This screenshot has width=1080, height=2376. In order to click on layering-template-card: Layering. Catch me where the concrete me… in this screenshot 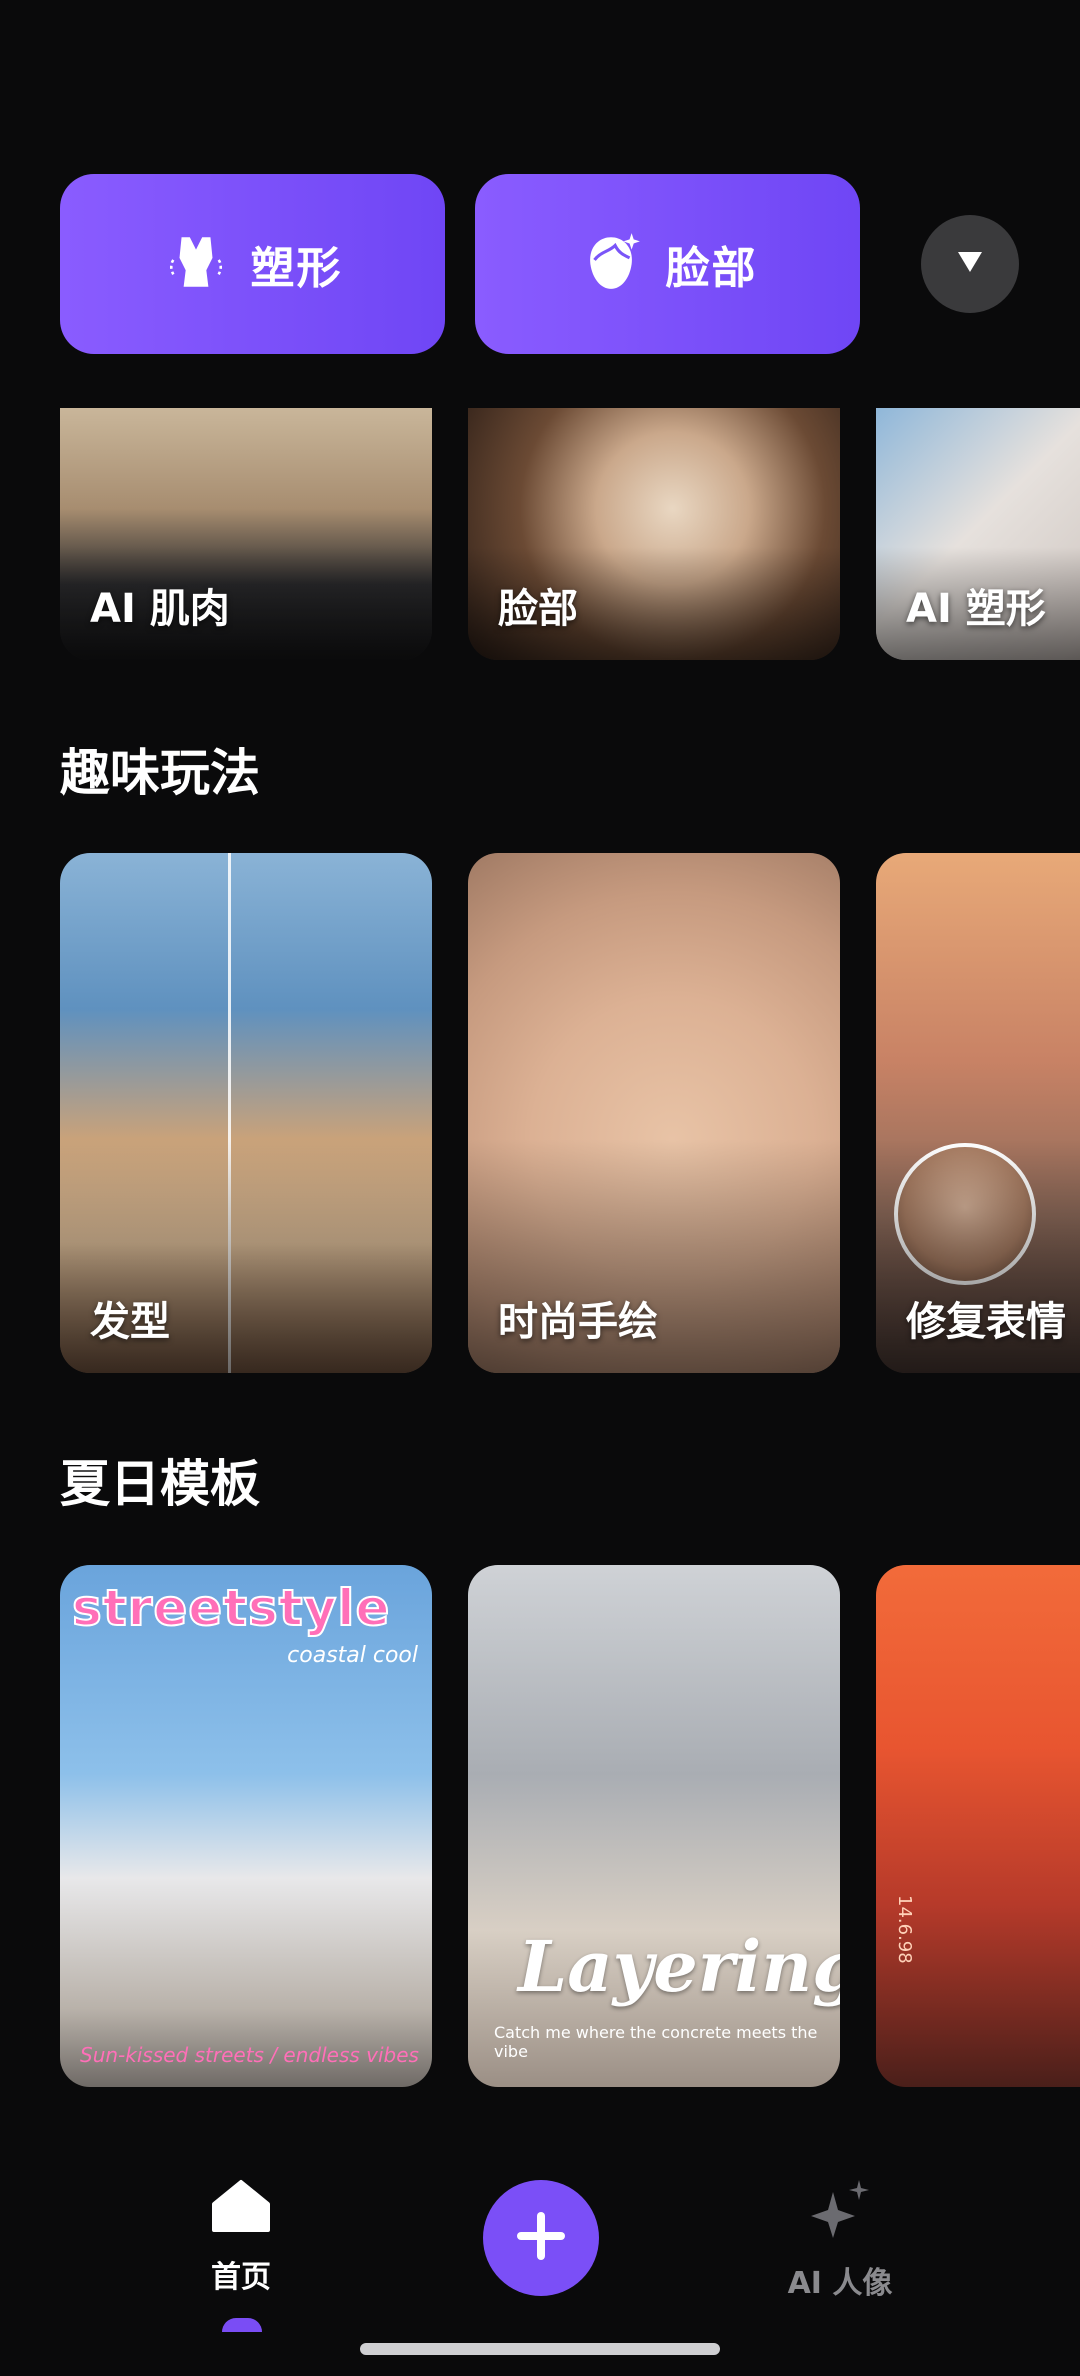, I will do `click(654, 1826)`.